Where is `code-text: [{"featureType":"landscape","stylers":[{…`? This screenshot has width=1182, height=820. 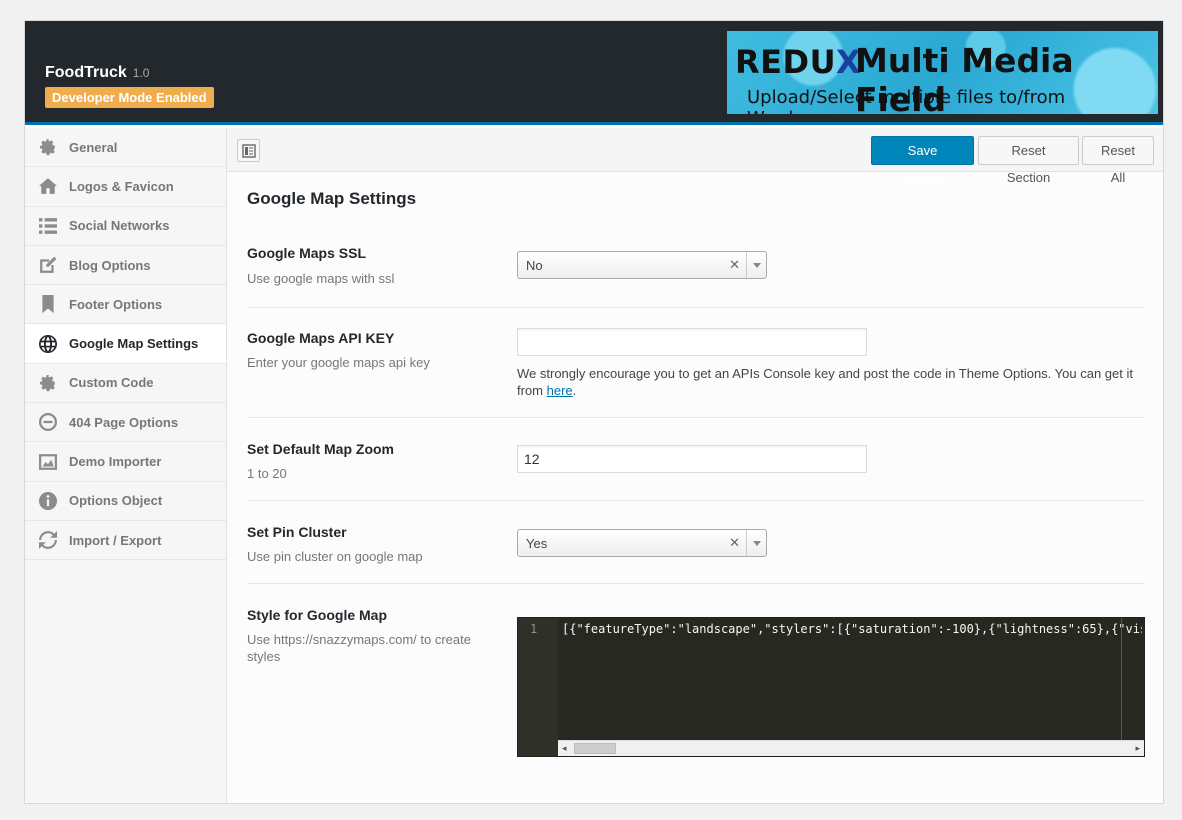
code-text: [{"featureType":"landscape","stylers":[{… is located at coordinates (852, 629).